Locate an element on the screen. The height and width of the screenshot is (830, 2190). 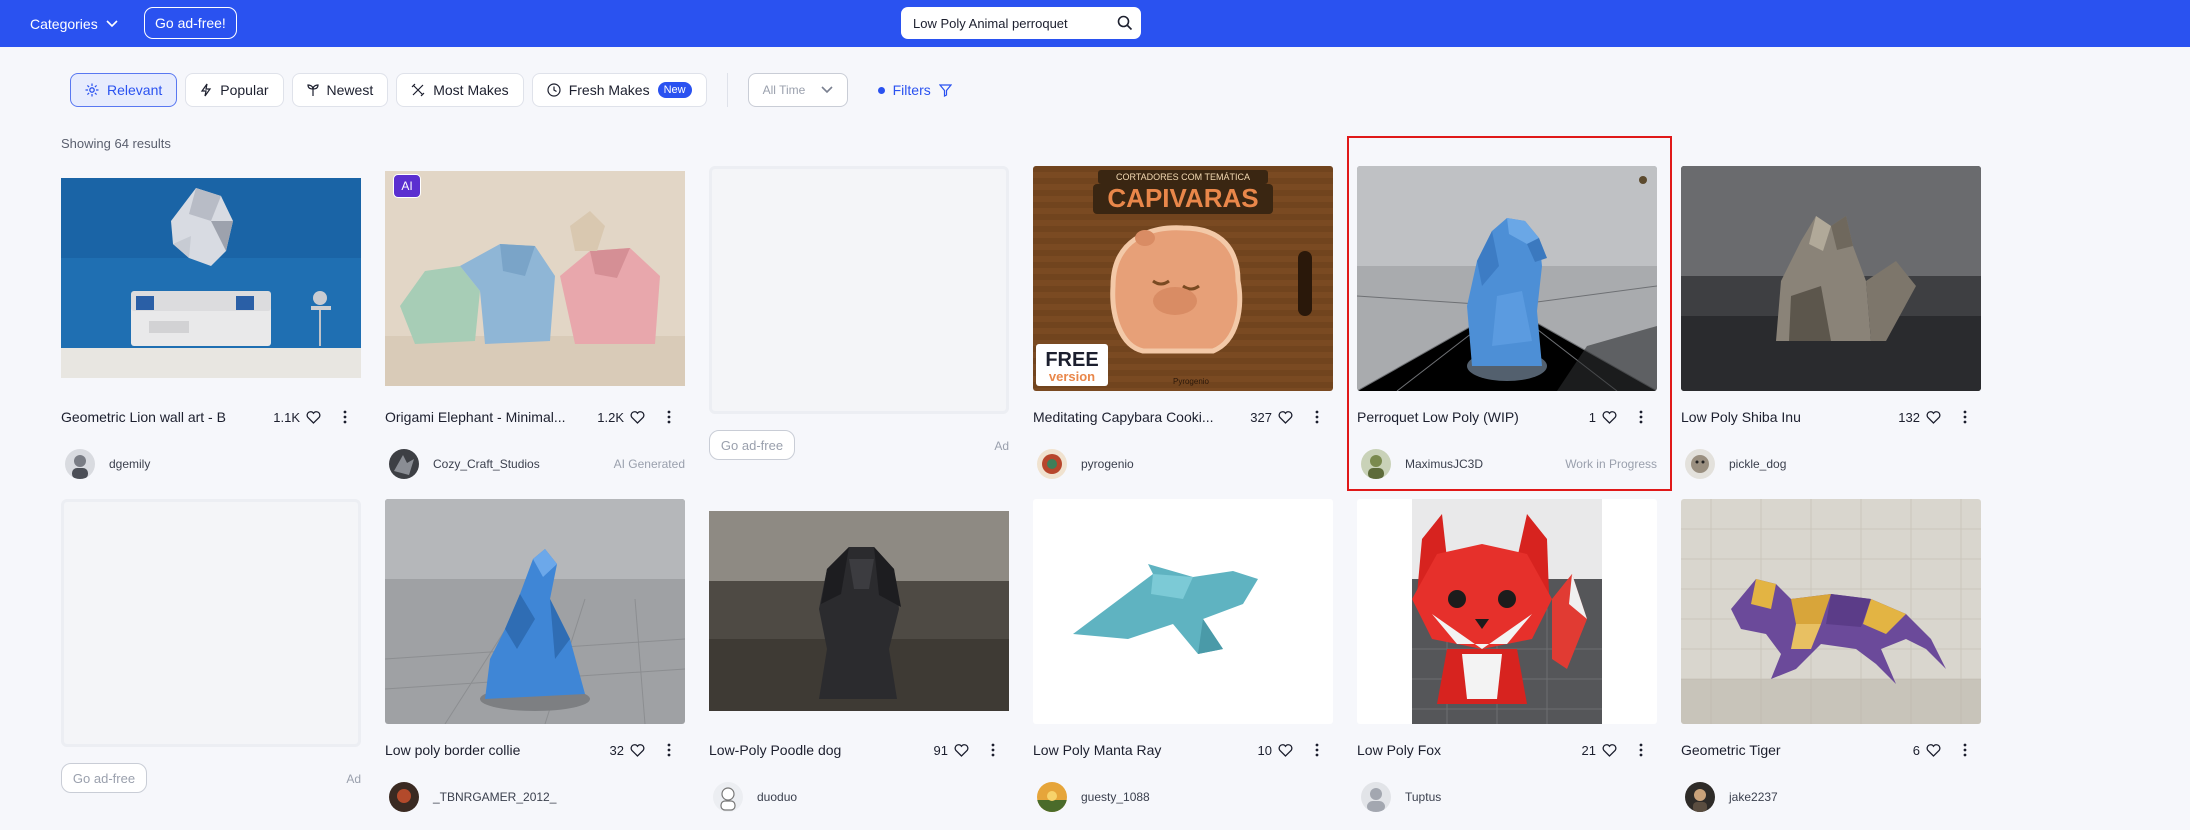
time-range-value: All Time is located at coordinates (784, 90).